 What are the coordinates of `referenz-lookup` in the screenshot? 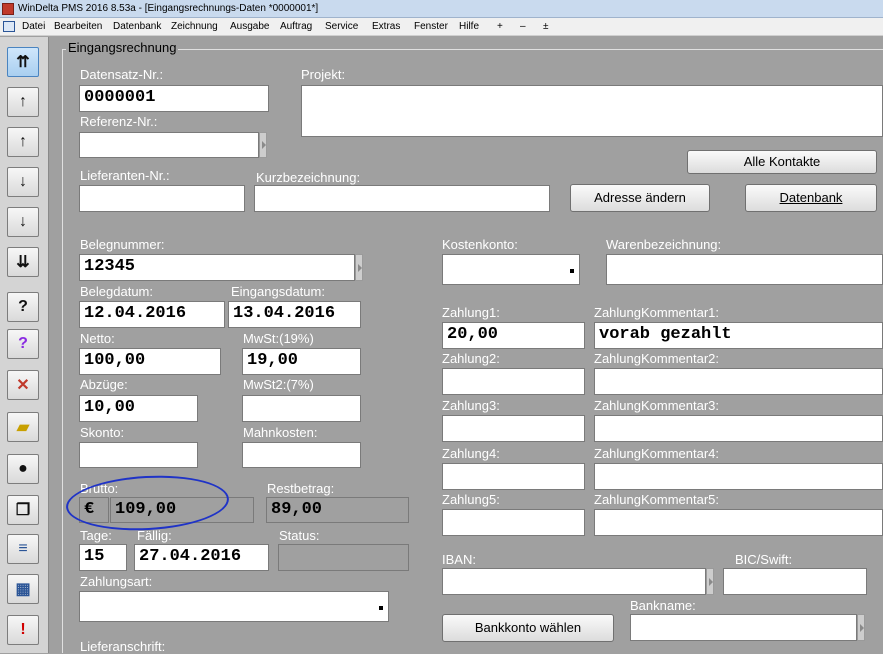 It's located at (263, 145).